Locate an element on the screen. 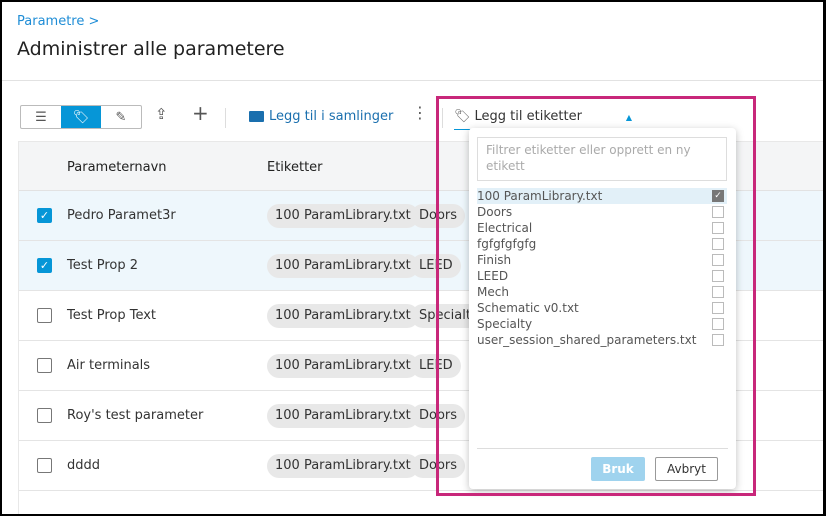  list-view-button: ☰ is located at coordinates (41, 117).